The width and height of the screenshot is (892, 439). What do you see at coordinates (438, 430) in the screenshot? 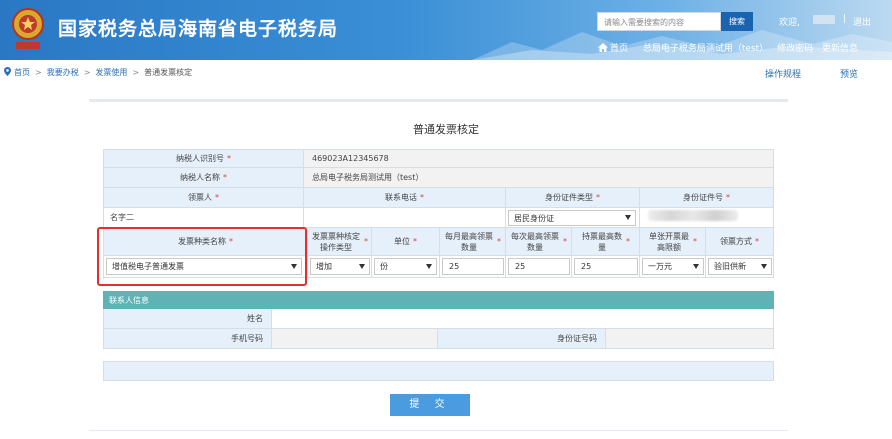
I see `panel-bottom-border` at bounding box center [438, 430].